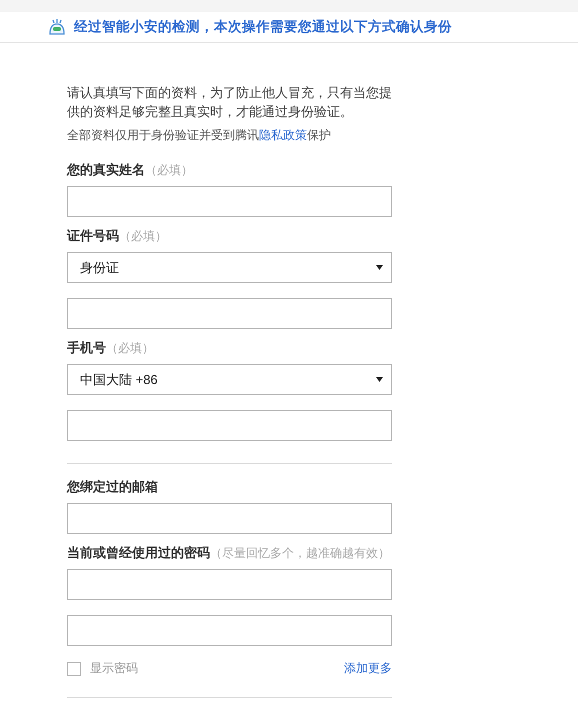 The height and width of the screenshot is (710, 578). I want to click on add-more-link: 添加更多, so click(368, 668).